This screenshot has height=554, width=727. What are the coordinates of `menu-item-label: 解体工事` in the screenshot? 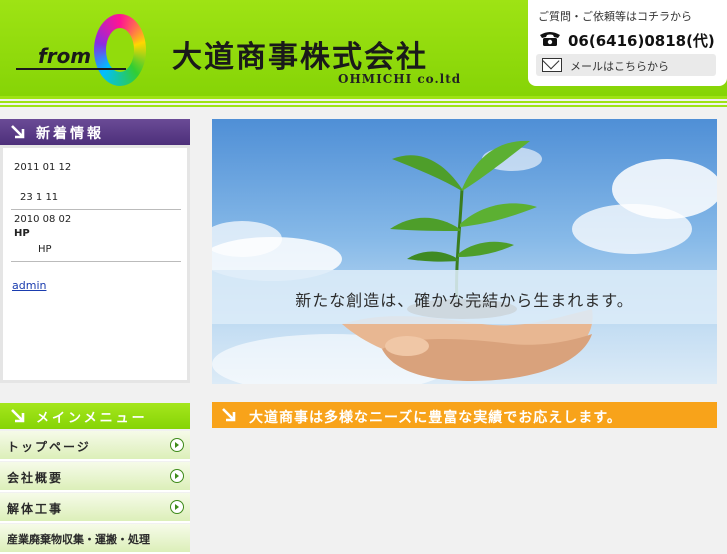 It's located at (35, 509).